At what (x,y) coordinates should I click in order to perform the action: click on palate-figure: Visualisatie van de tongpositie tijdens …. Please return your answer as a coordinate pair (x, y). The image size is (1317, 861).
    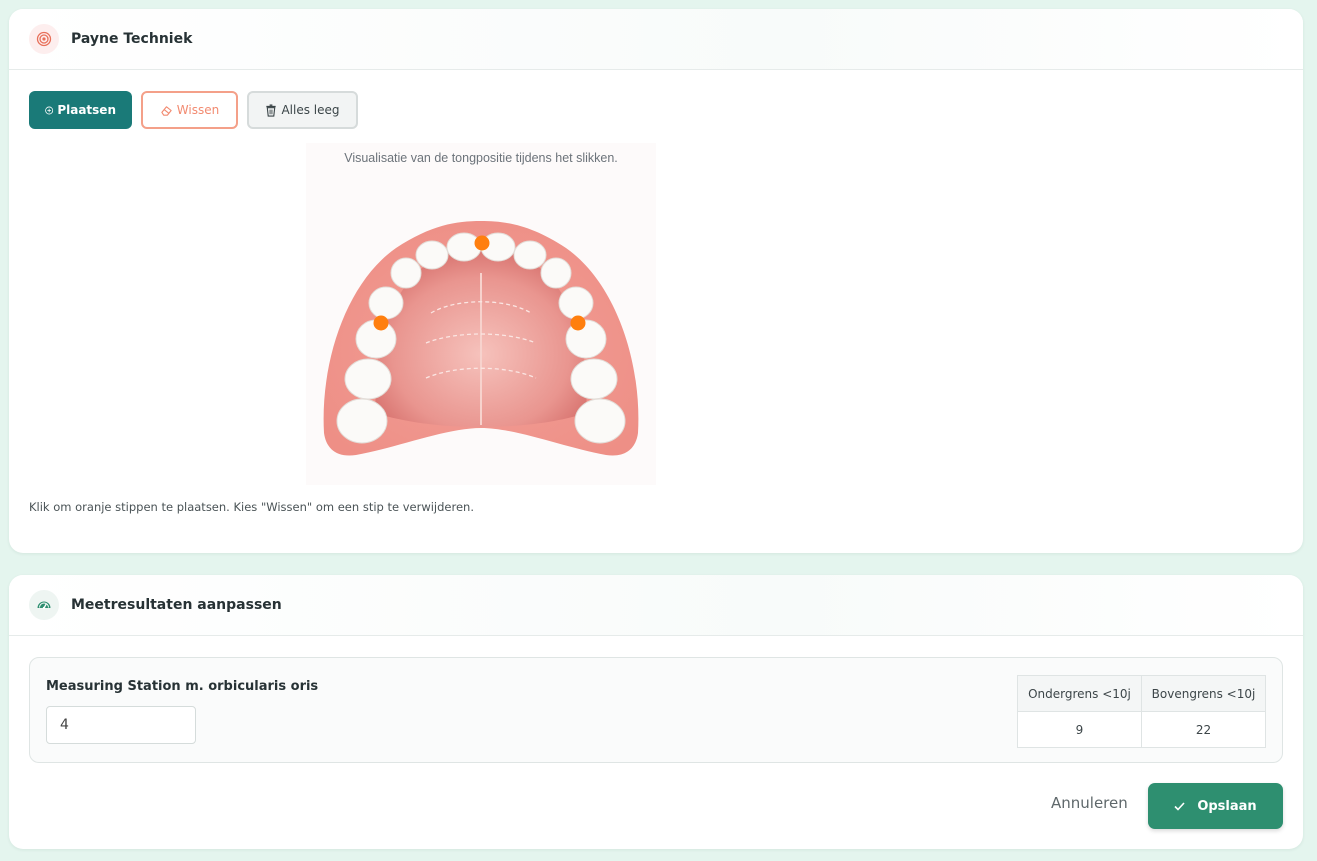
    Looking at the image, I should click on (481, 314).